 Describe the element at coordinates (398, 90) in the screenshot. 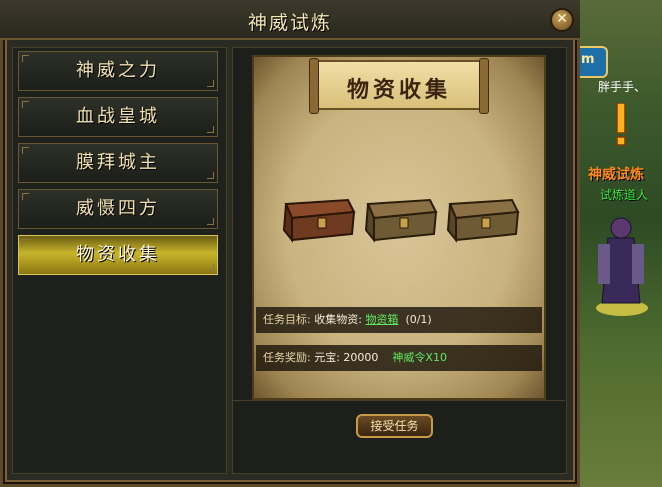

I see `task-heading: 物资收集` at that location.